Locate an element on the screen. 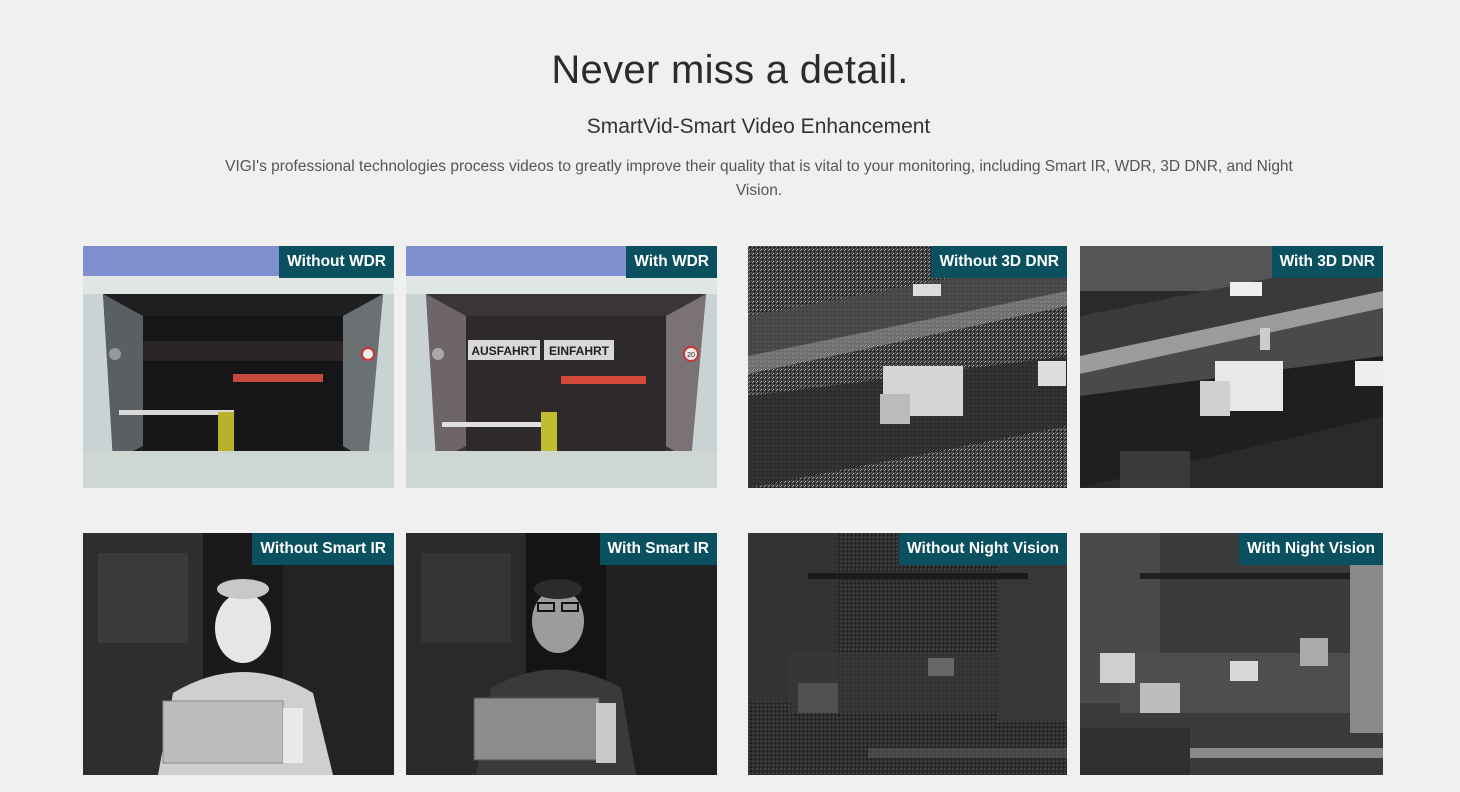 This screenshot has height=792, width=1460. nv-without-image: Without Night Vision is located at coordinates (907, 654).